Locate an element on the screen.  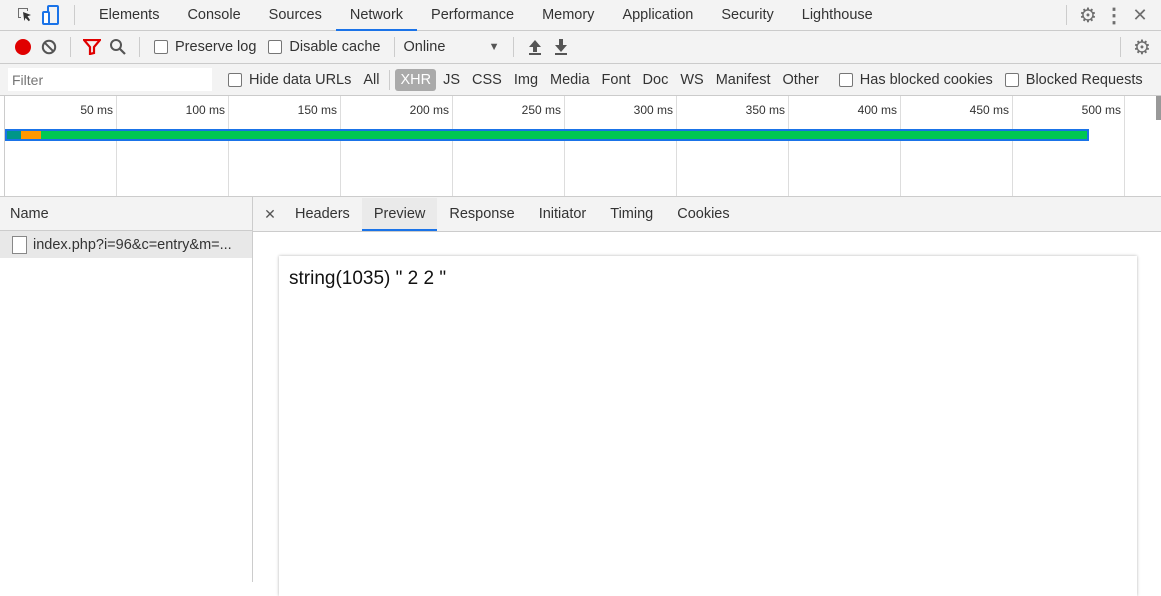
tab-application: Application is located at coordinates (657, 15).